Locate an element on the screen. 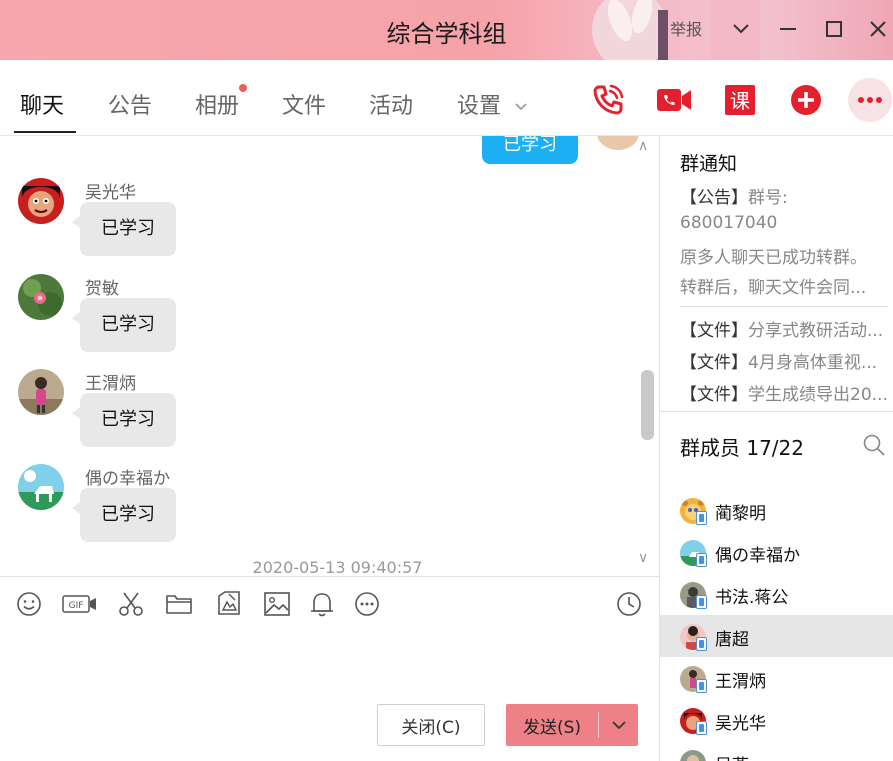  emoji-button is located at coordinates (29, 604).